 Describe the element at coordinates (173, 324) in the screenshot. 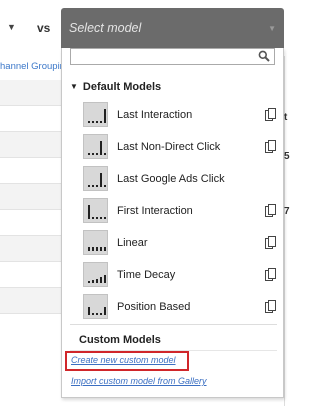

I see `section-divider` at that location.